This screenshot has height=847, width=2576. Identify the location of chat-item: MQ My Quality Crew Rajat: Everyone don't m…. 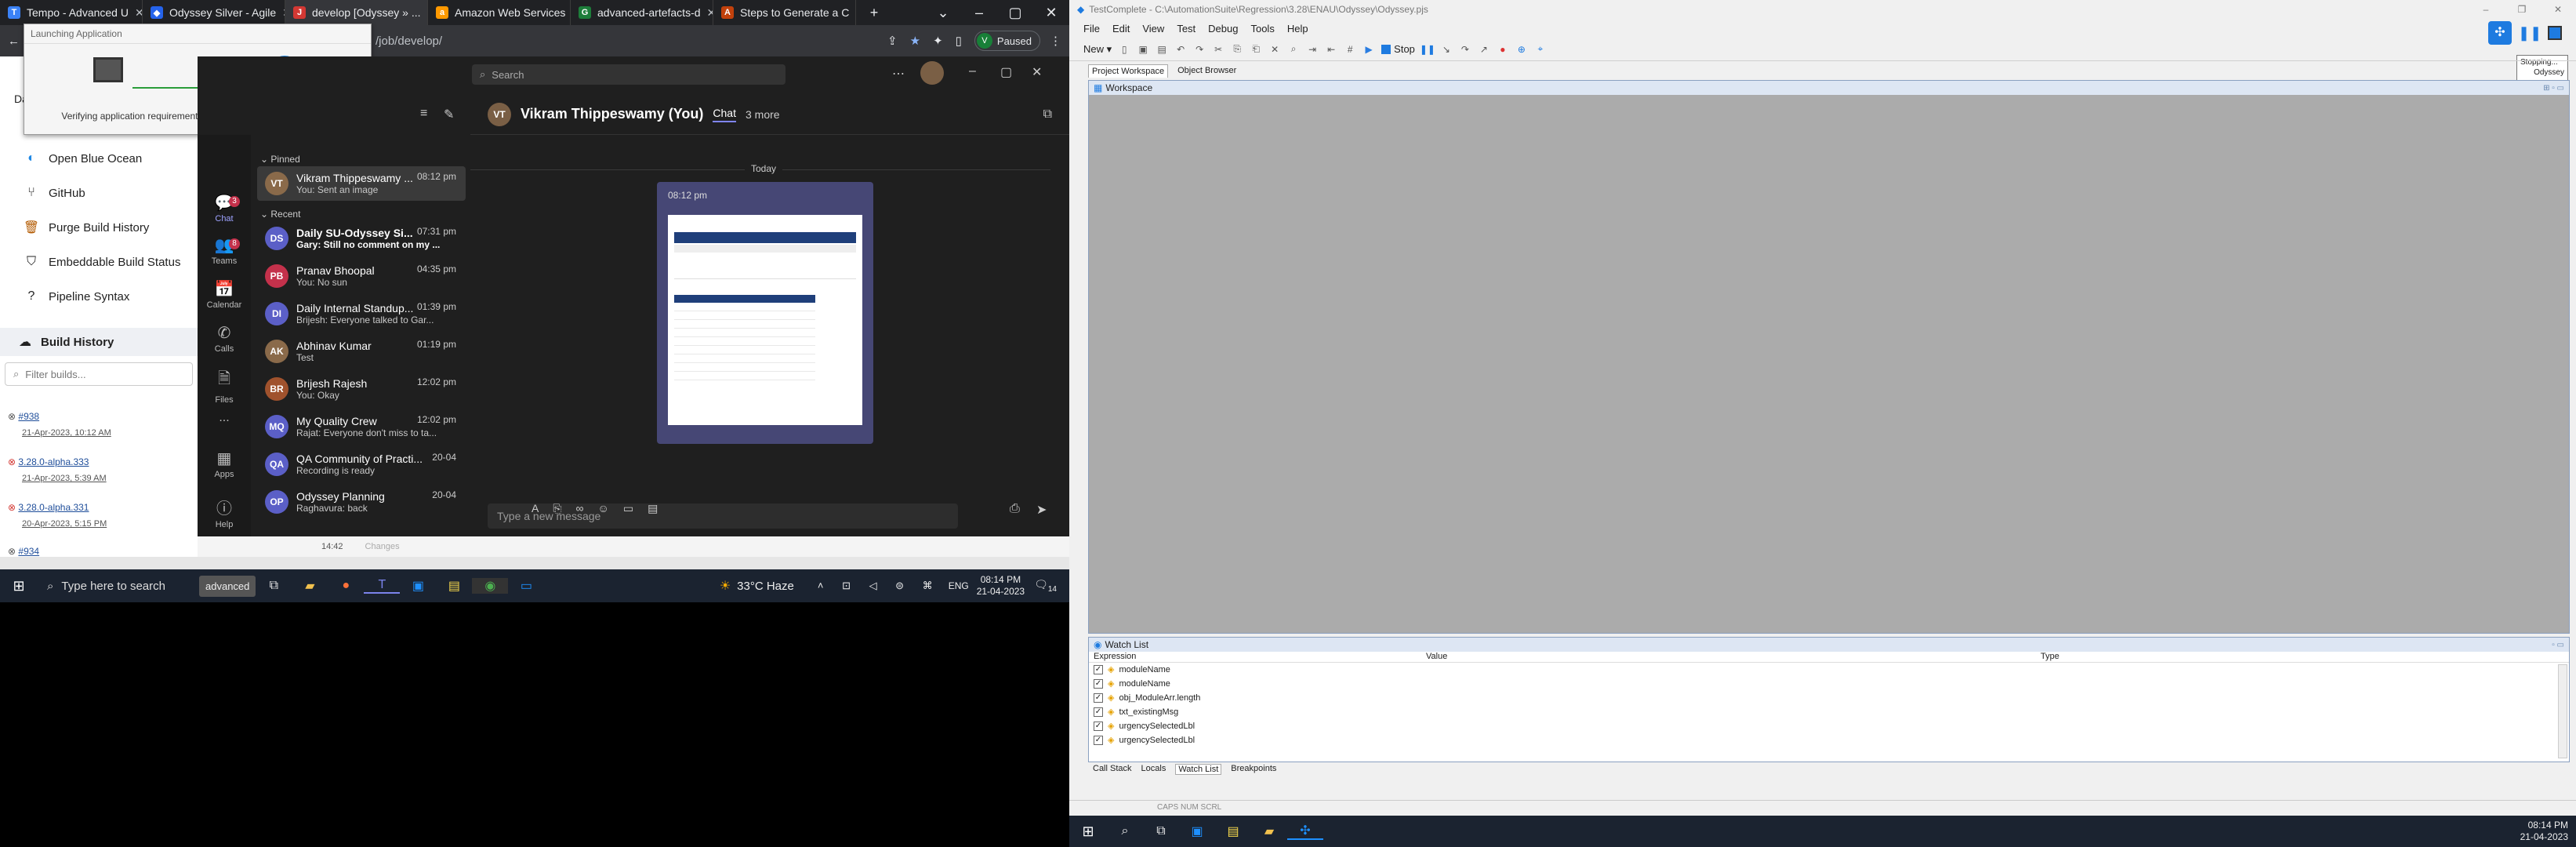
(362, 426).